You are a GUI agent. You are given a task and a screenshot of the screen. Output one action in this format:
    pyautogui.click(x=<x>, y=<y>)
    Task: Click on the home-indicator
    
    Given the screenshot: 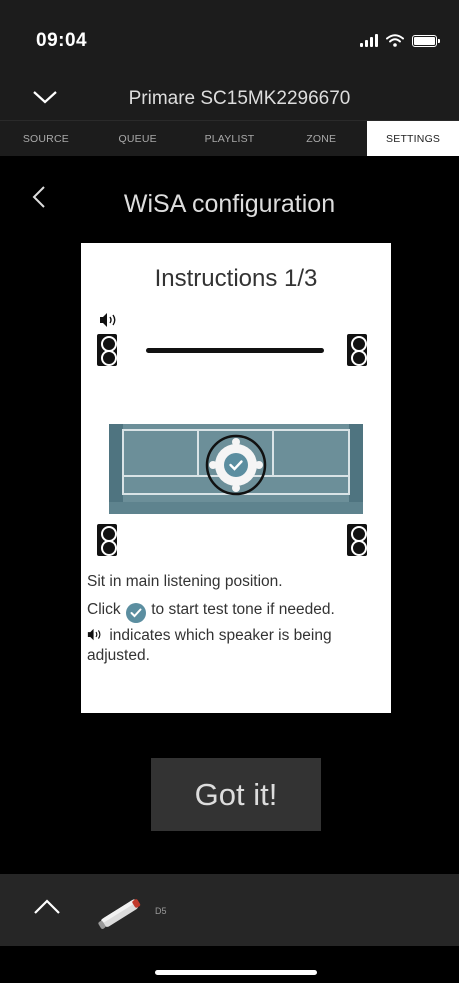 What is the action you would take?
    pyautogui.click(x=236, y=972)
    